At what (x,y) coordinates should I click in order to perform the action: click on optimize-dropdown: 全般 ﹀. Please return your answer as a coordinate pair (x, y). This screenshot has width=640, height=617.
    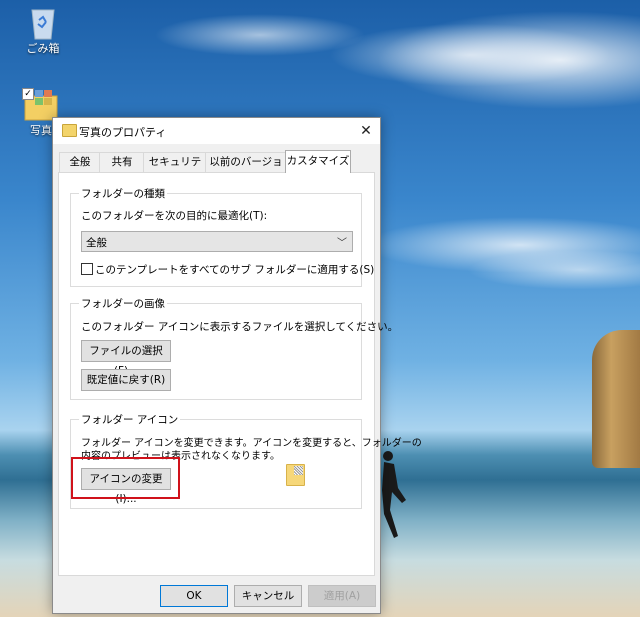
    Looking at the image, I should click on (217, 241).